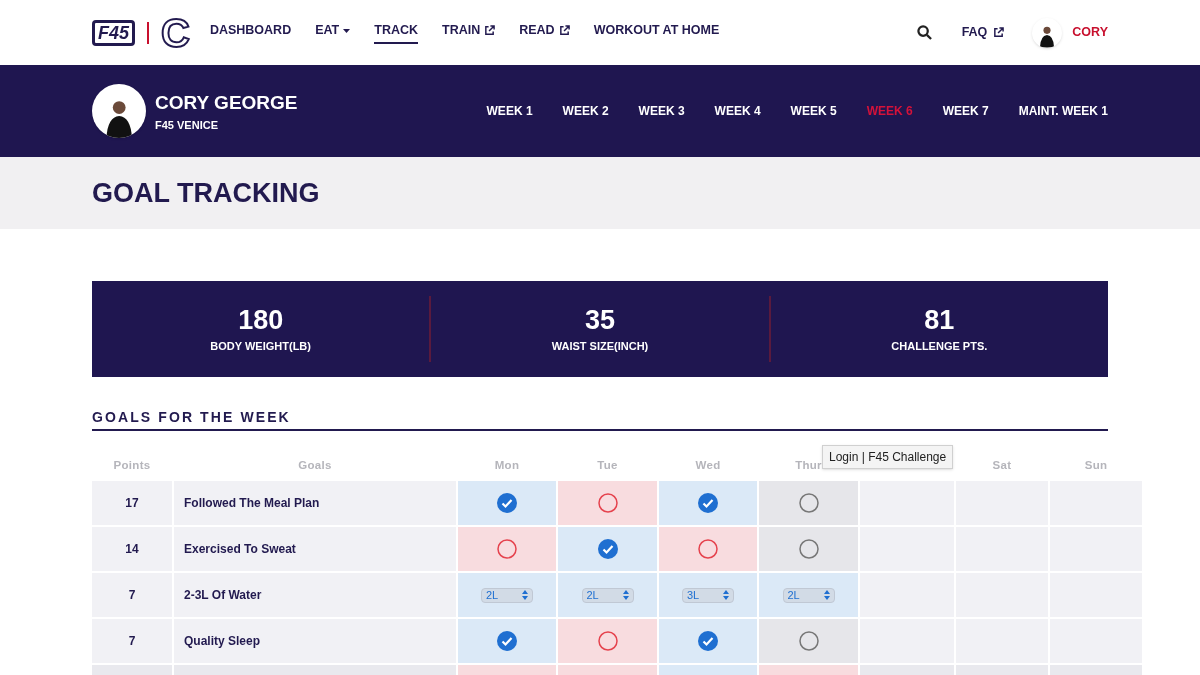 The width and height of the screenshot is (1200, 675). I want to click on column-header: Goals, so click(315, 466).